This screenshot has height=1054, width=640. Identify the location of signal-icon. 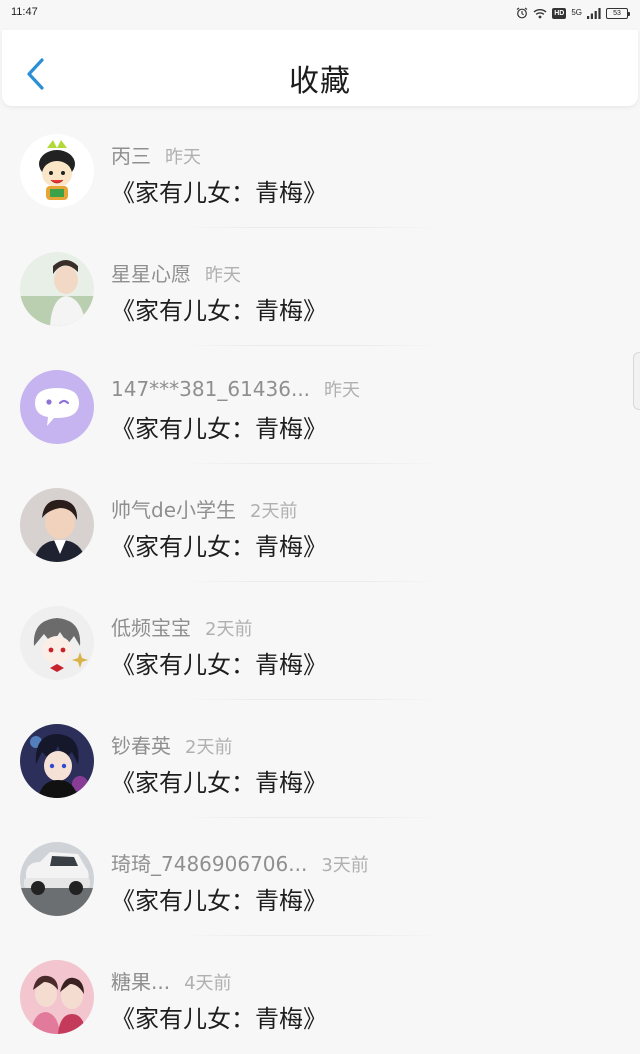
(594, 13).